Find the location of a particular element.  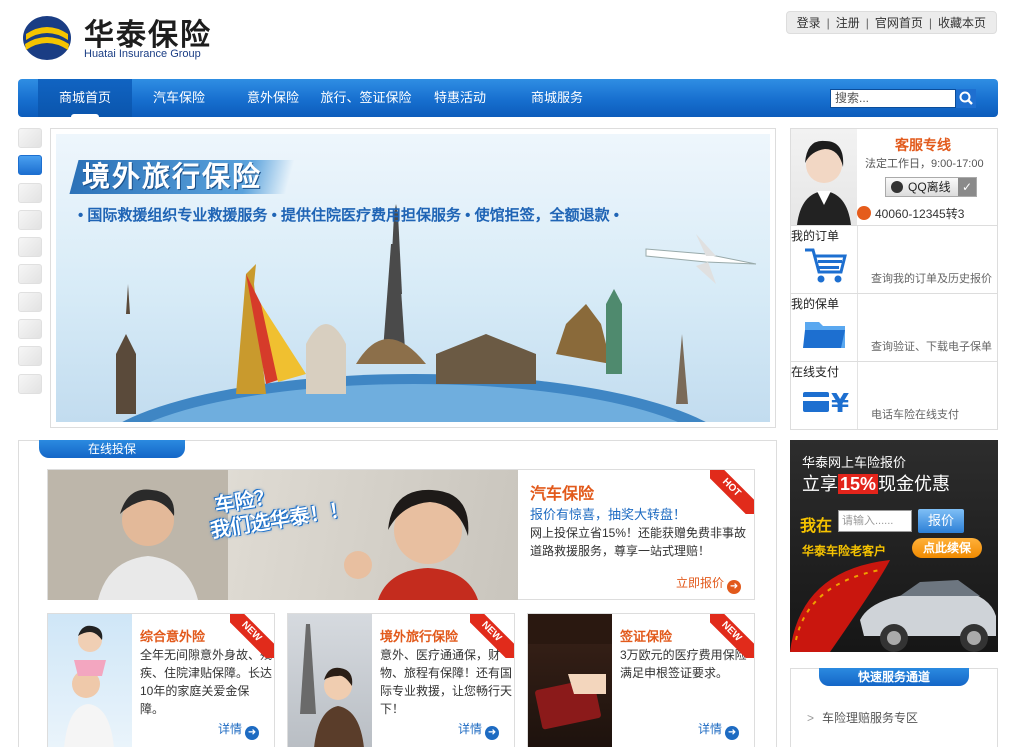

my-orders-link: 我的订单 查询我的订单及历史报价 is located at coordinates (894, 260).